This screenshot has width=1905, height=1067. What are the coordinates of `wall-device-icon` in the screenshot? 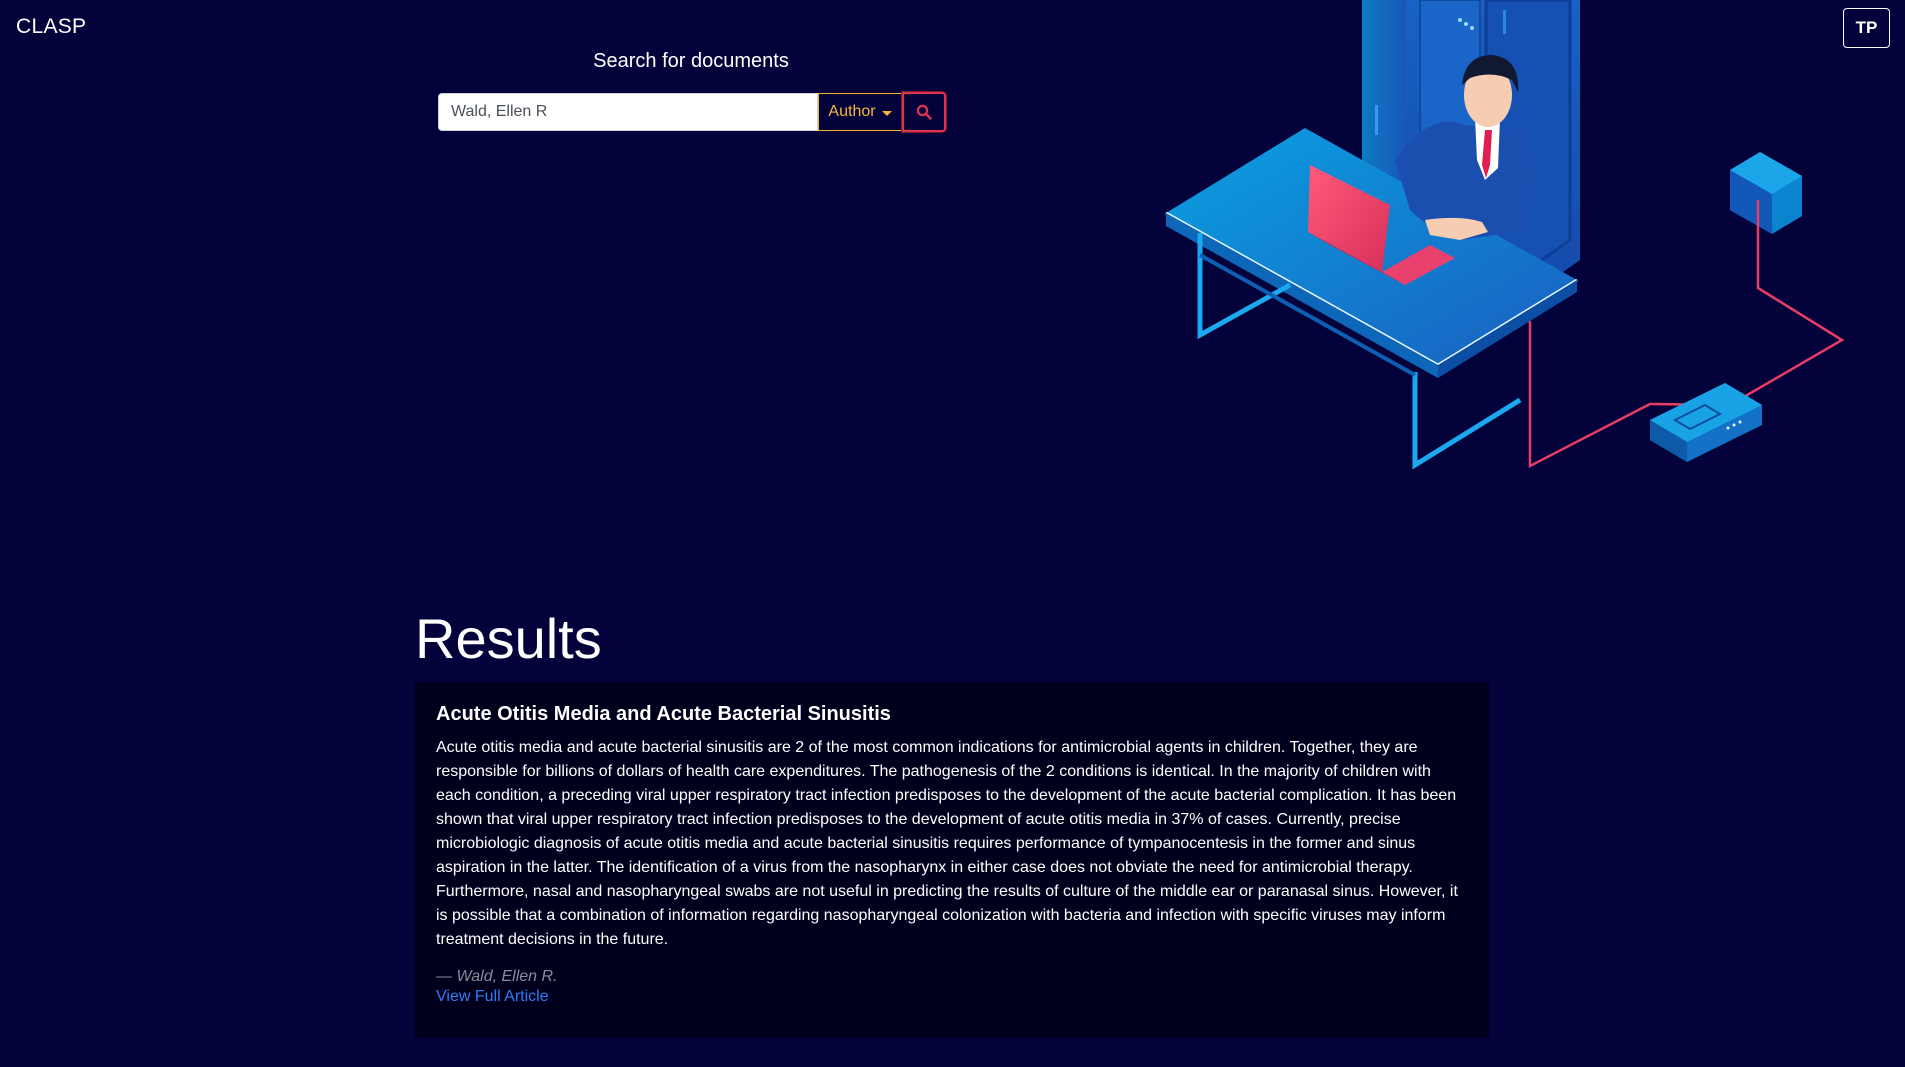 It's located at (1766, 193).